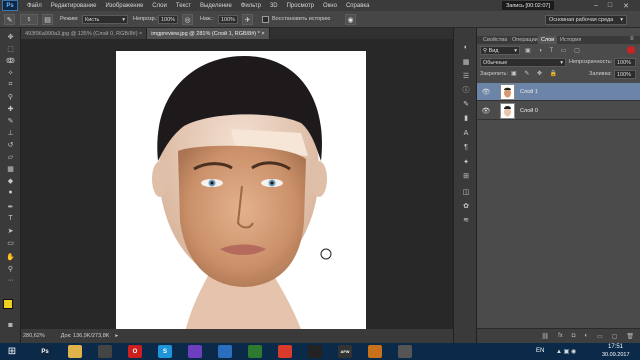 The image size is (640, 360). Describe the element at coordinates (10, 180) in the screenshot. I see `blur-tool-icon: ◆` at that location.